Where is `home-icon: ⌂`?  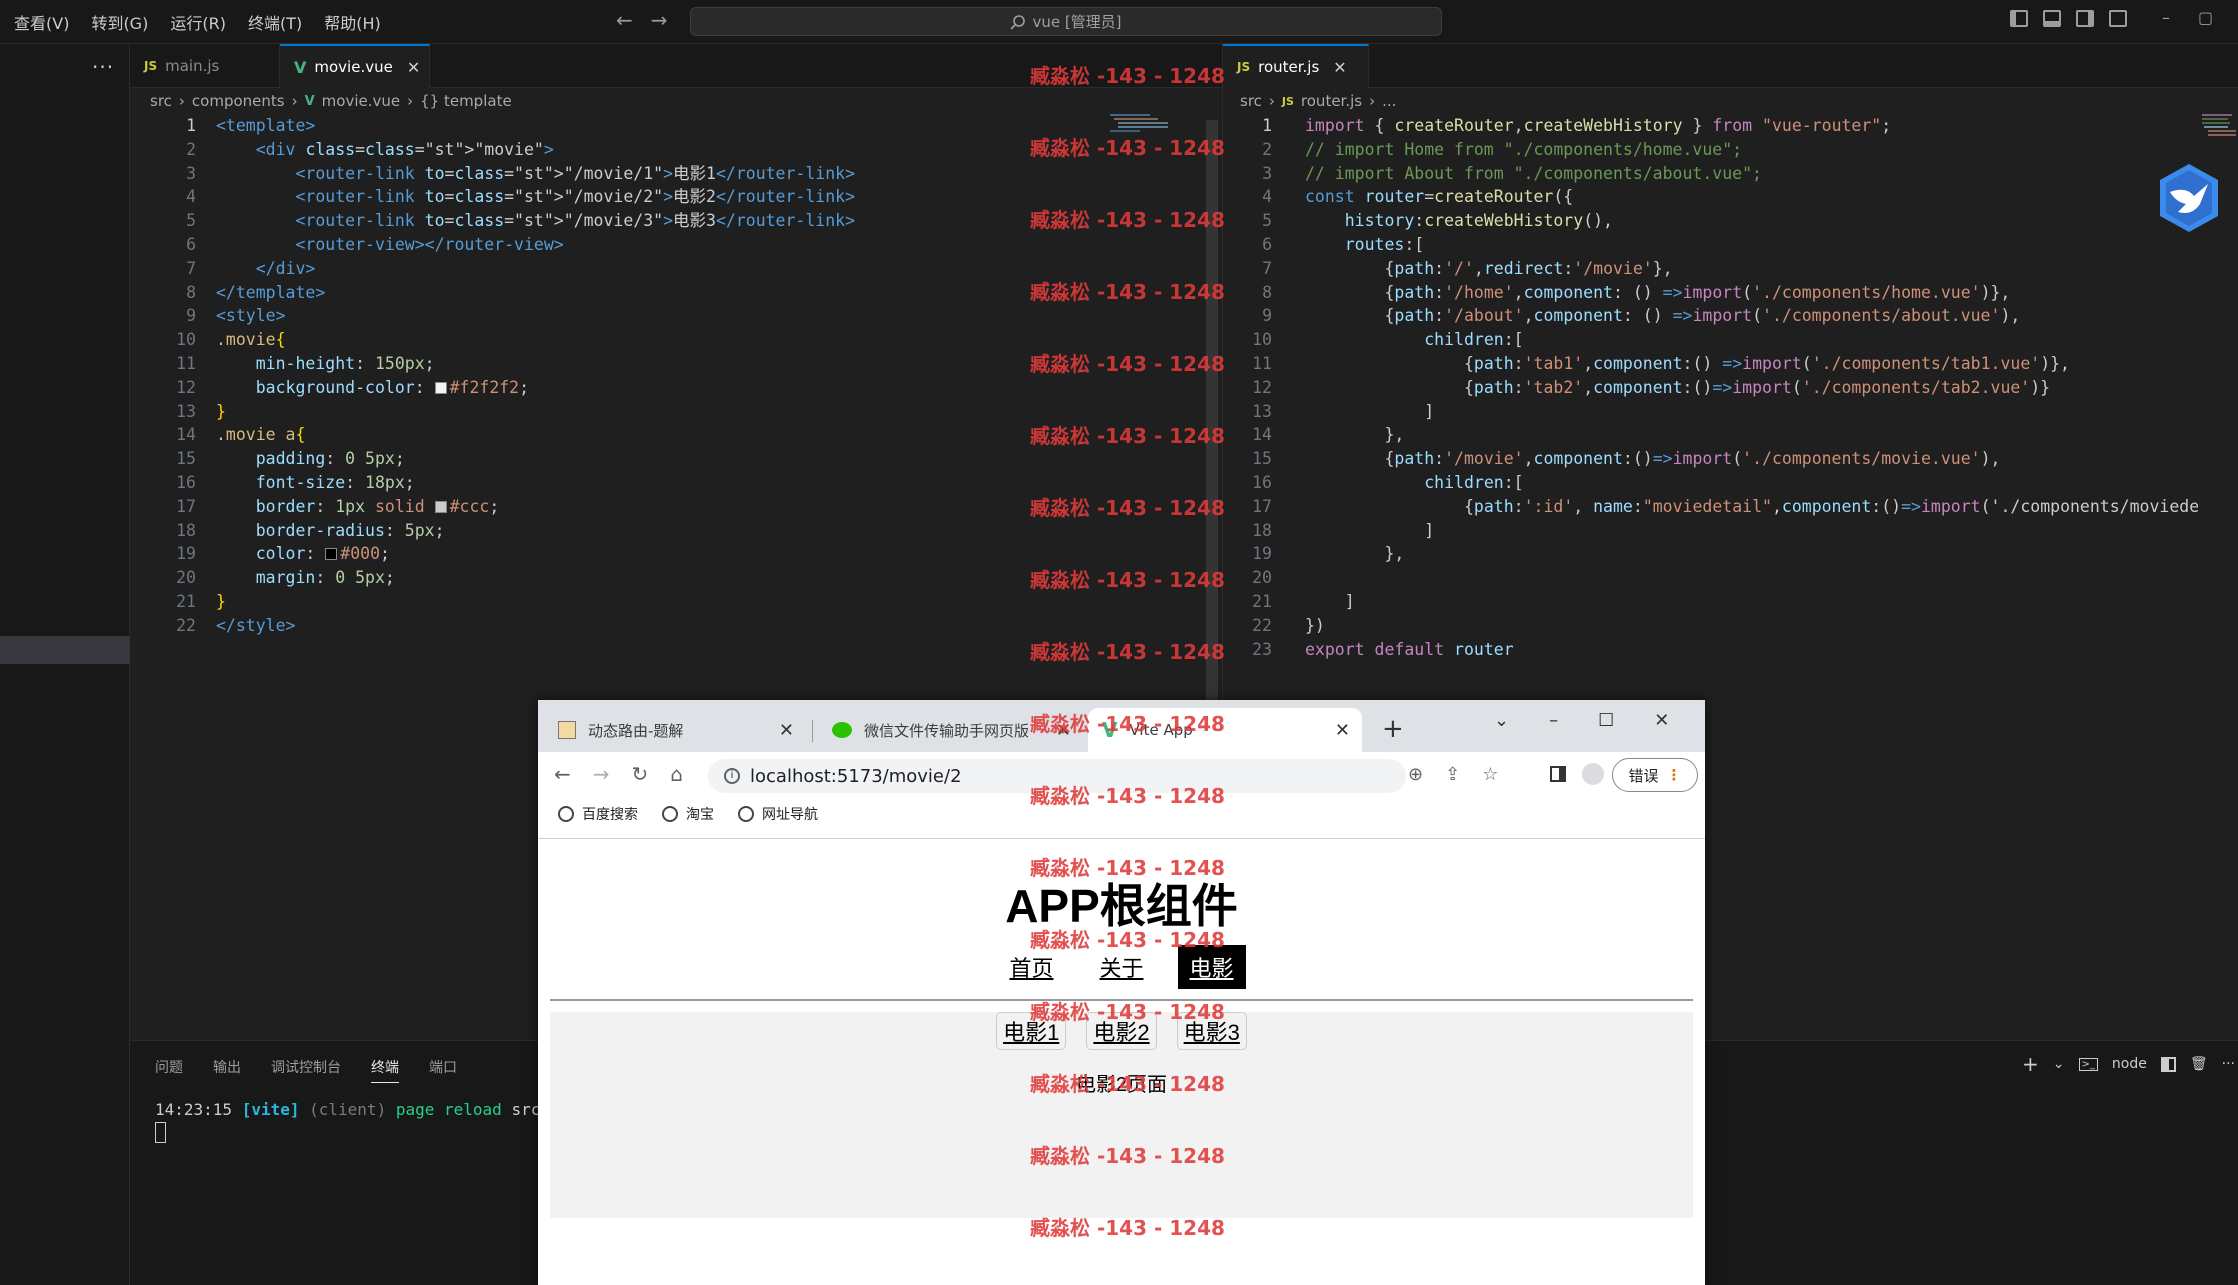 home-icon: ⌂ is located at coordinates (676, 774).